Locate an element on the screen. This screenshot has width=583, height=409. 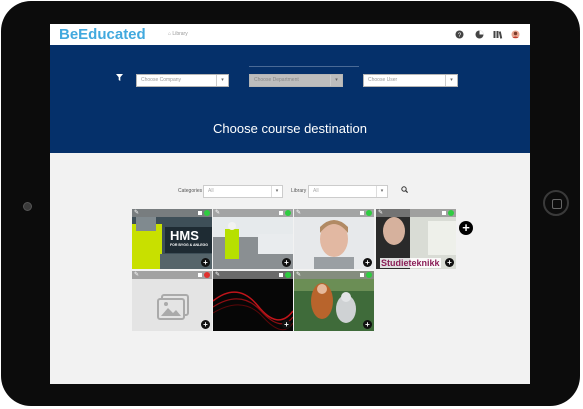
image-placeholder-icon is located at coordinates (172, 301).